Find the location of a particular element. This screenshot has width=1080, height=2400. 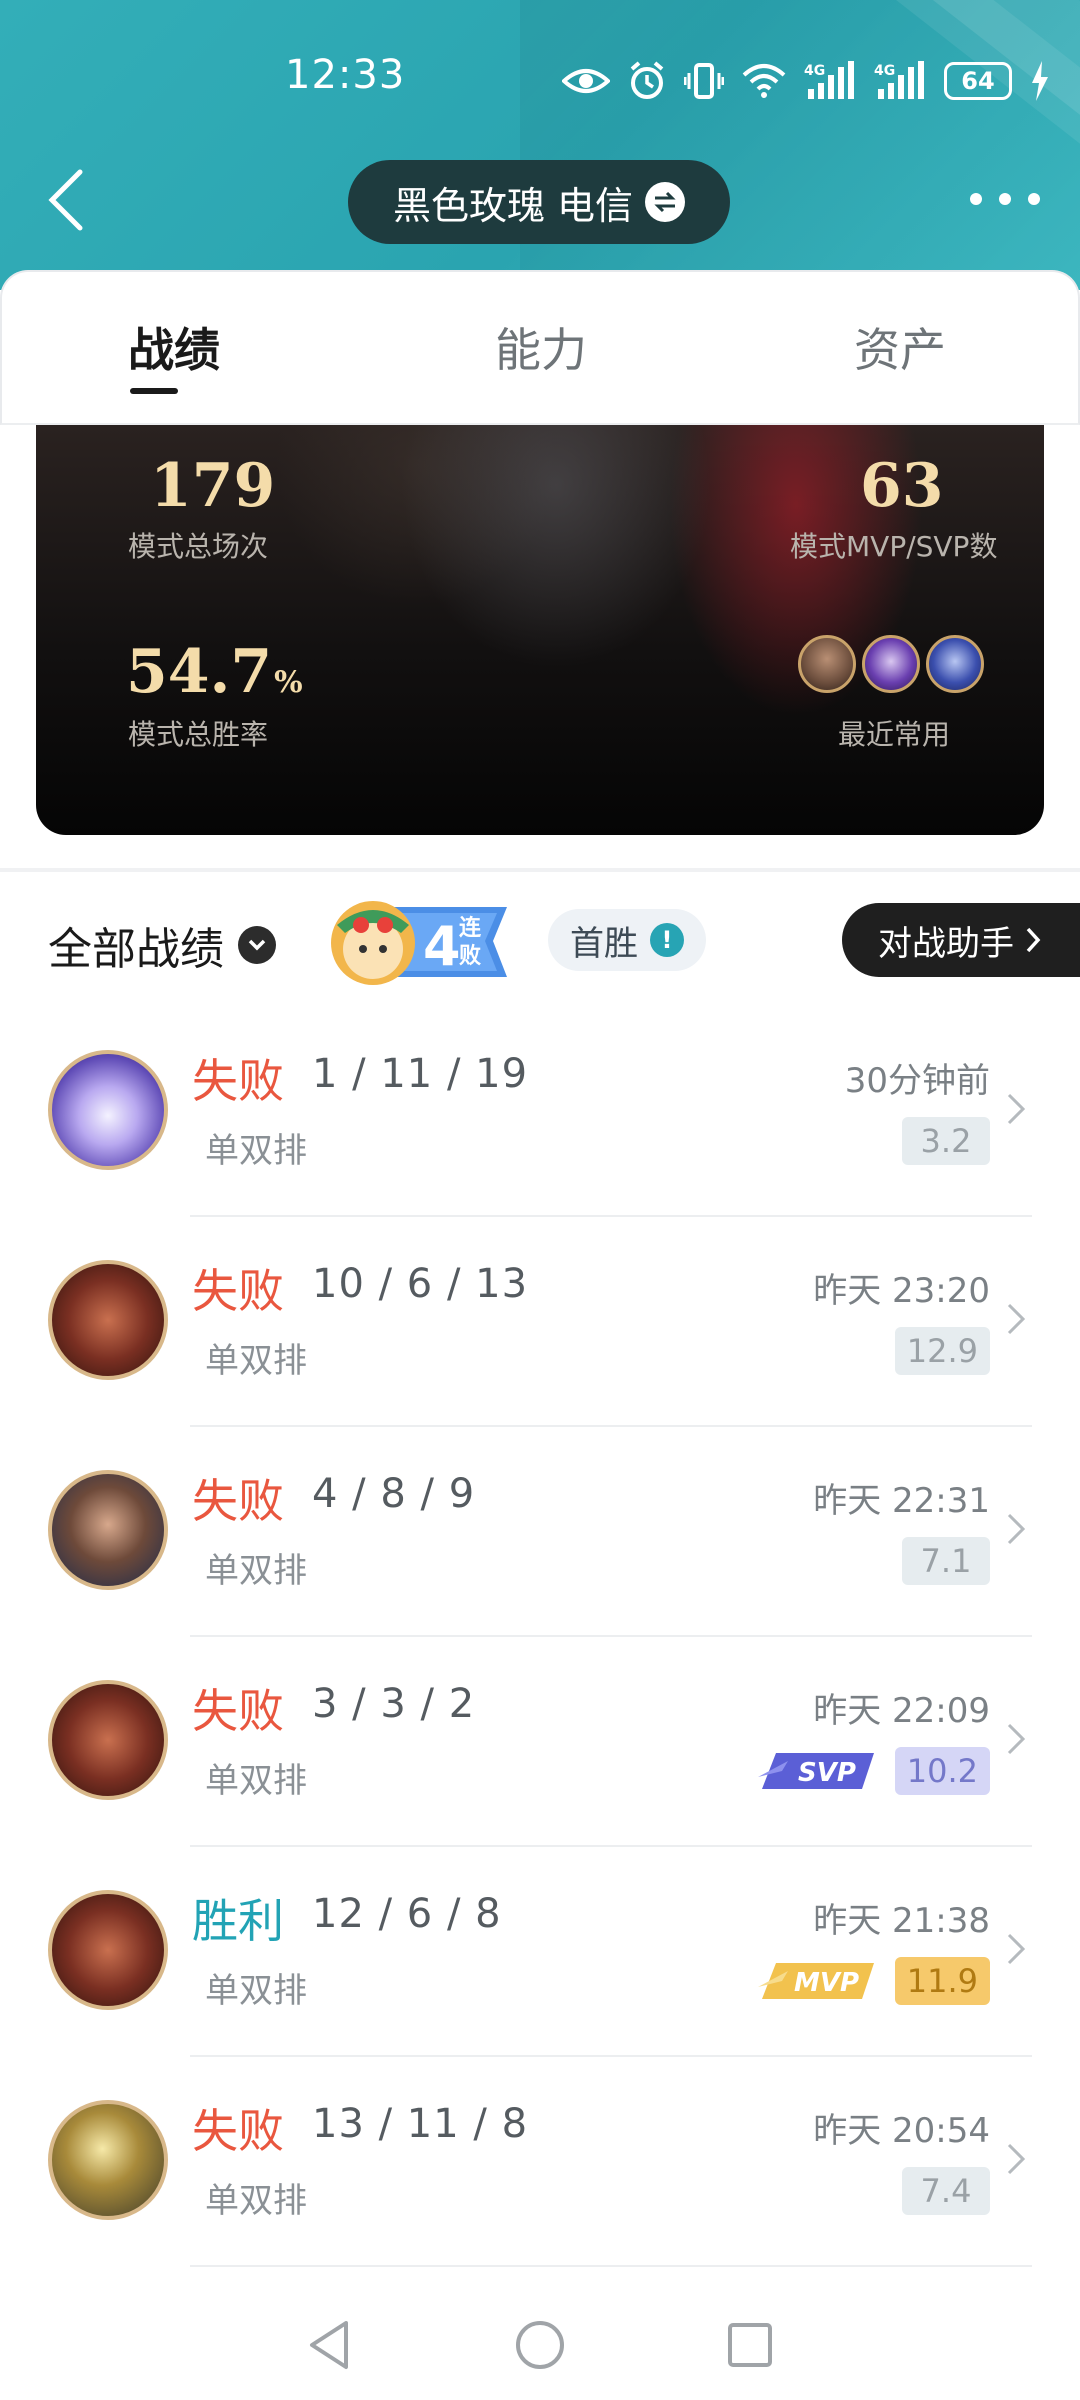

alarm-icon is located at coordinates (647, 80).